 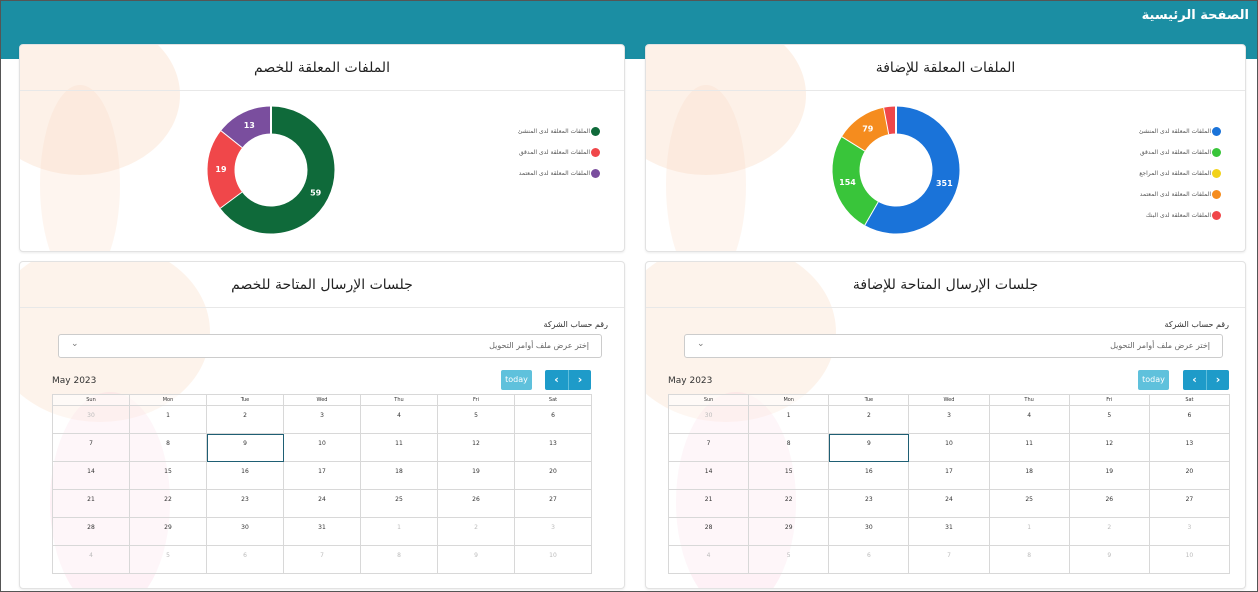 I want to click on calendar-day-cell: 12, so click(x=1109, y=447).